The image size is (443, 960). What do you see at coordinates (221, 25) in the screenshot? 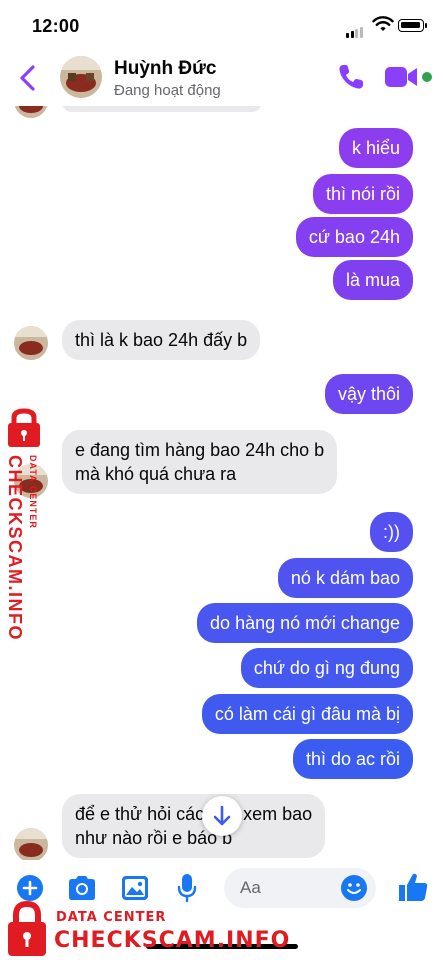
I see `status-bar: 12:00` at bounding box center [221, 25].